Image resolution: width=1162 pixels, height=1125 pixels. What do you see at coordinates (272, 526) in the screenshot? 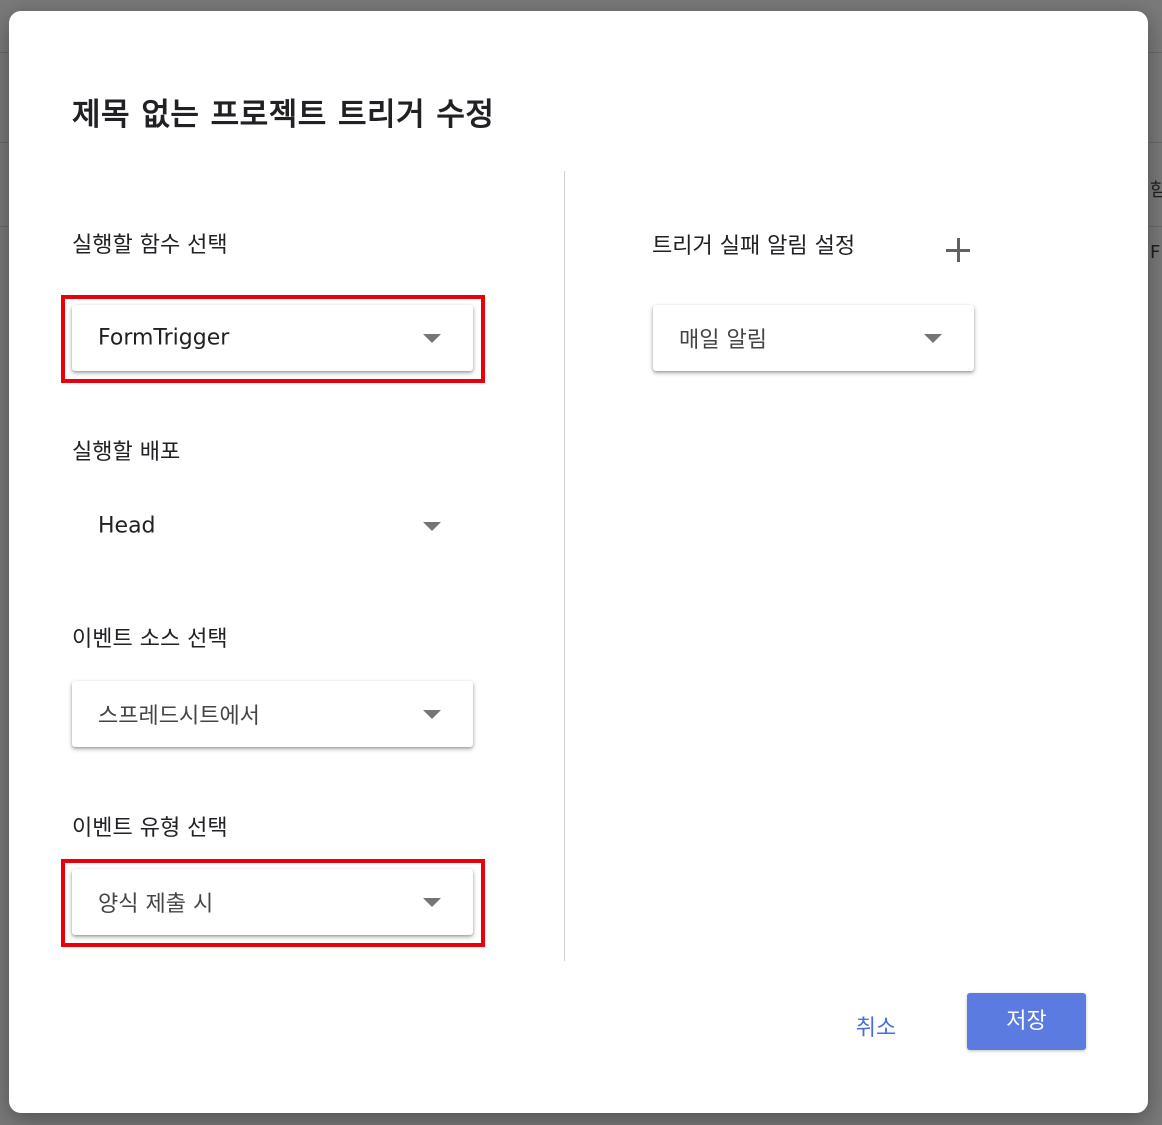
I see `deployment-select: Head` at bounding box center [272, 526].